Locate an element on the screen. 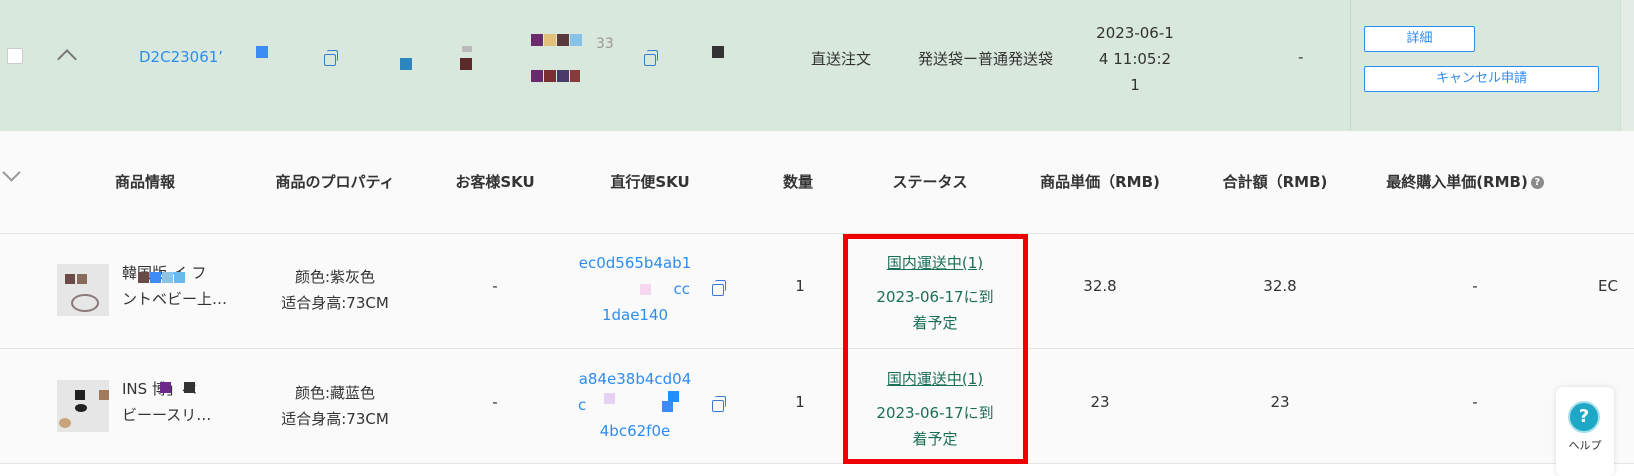  col-customer-sku: お客様SKU is located at coordinates (495, 182).